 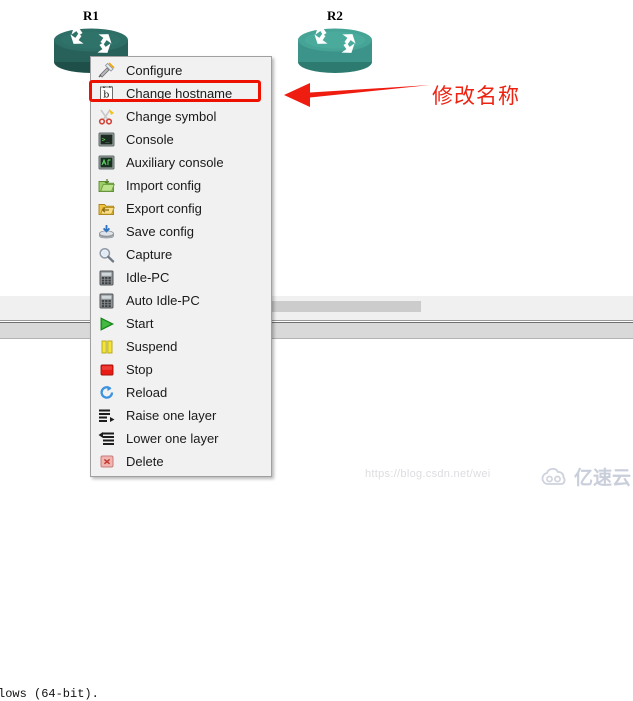 I want to click on export-icon, so click(x=106, y=209).